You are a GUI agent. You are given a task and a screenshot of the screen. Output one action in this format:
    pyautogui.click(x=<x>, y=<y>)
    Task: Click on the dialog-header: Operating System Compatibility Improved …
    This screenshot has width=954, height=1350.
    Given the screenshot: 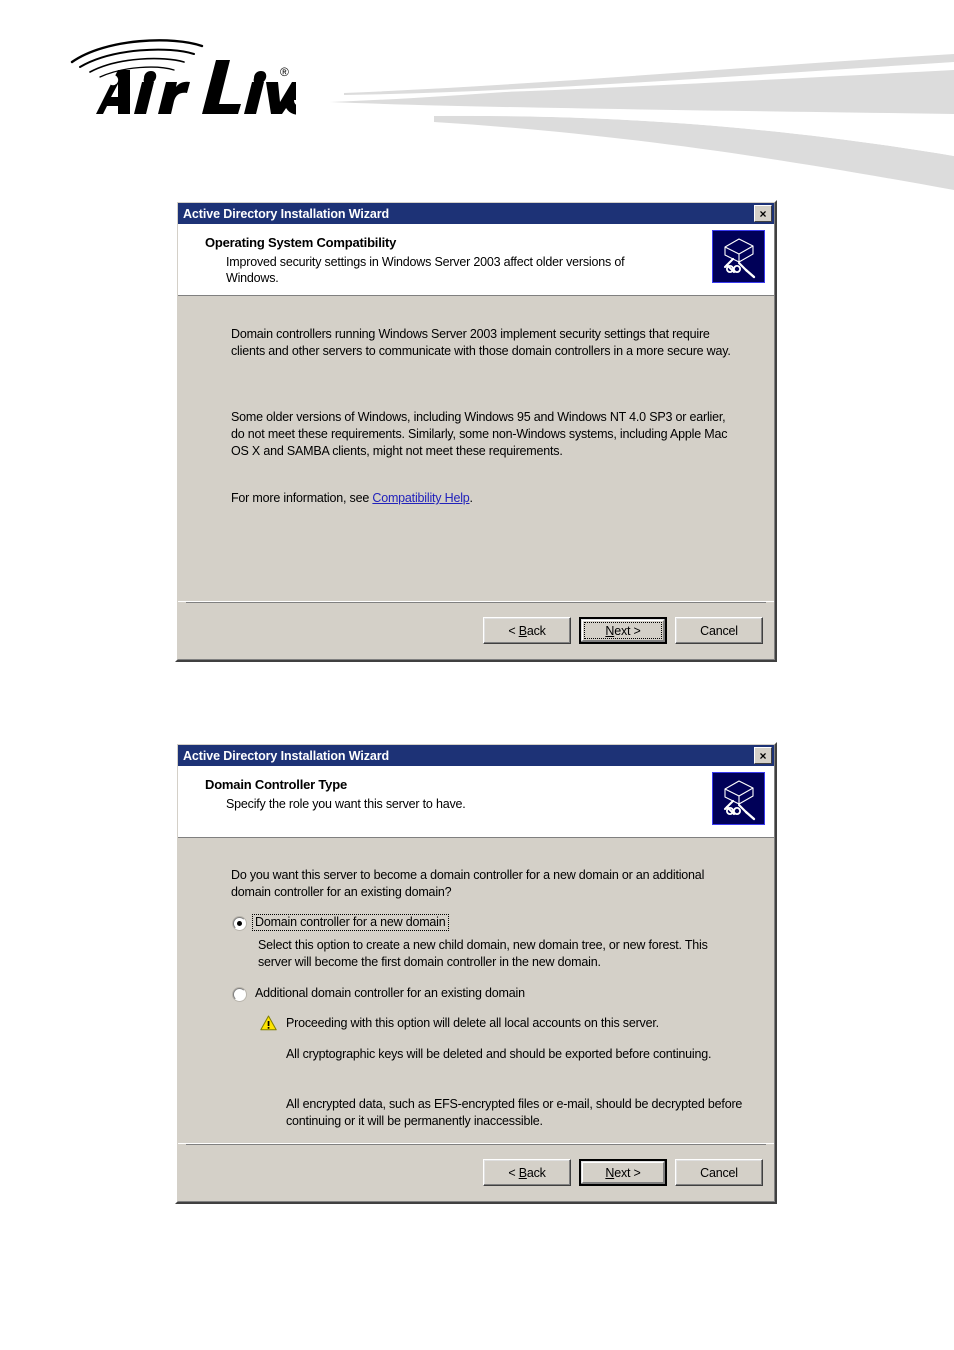 What is the action you would take?
    pyautogui.click(x=476, y=260)
    